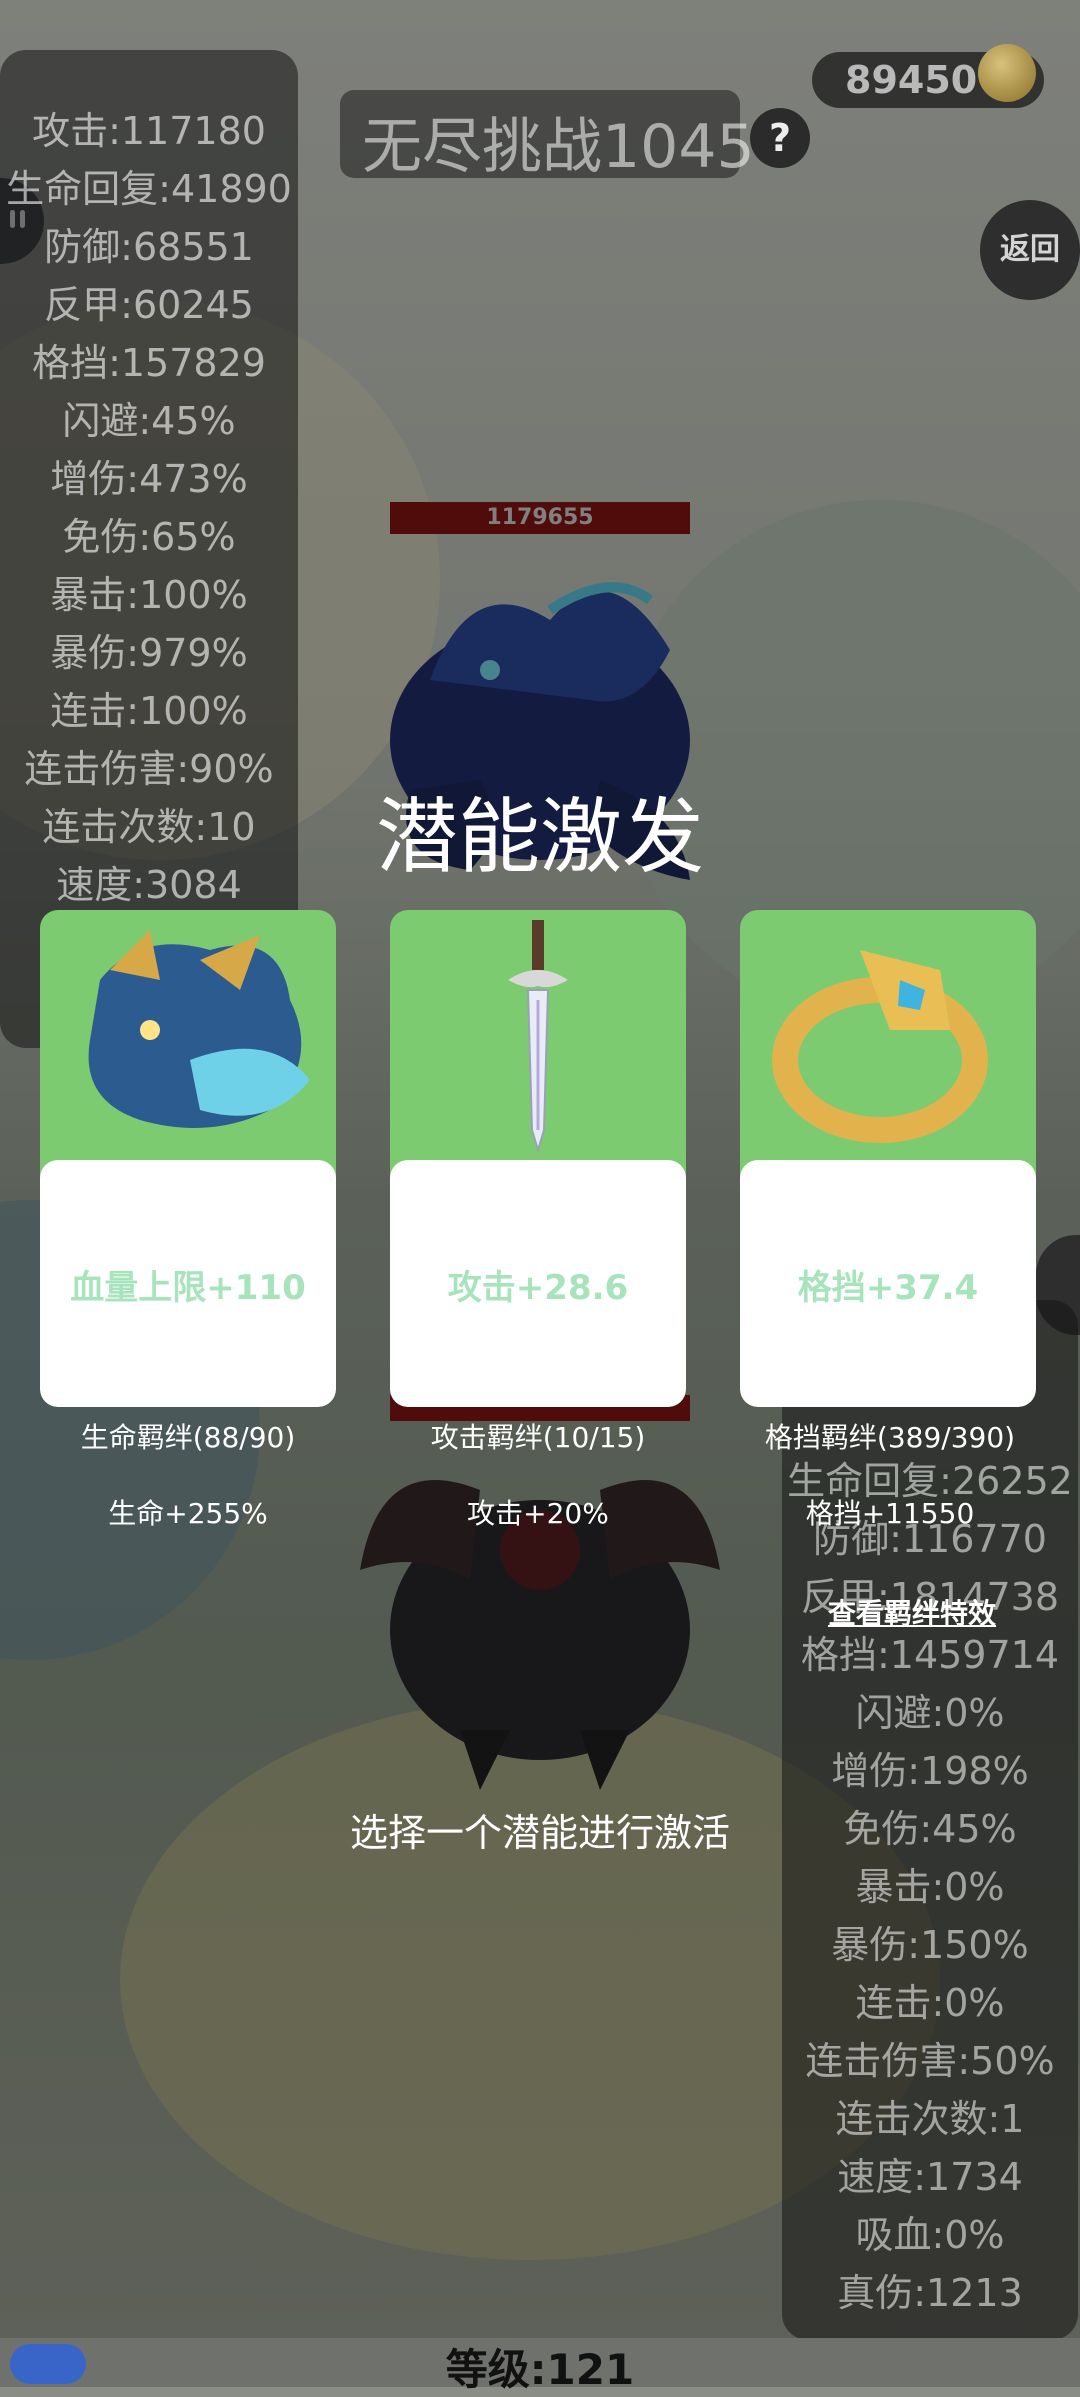 The width and height of the screenshot is (1080, 2397). What do you see at coordinates (911, 80) in the screenshot?
I see `coin-amount: 89450` at bounding box center [911, 80].